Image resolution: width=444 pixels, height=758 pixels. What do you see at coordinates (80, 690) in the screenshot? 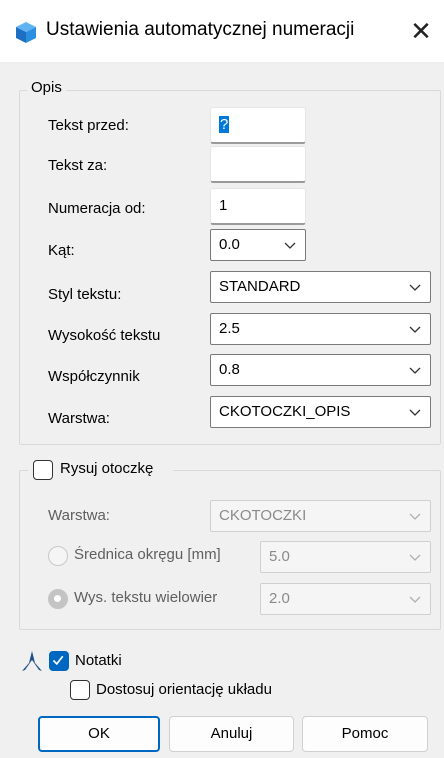
I see `dostosuj-checkbox` at bounding box center [80, 690].